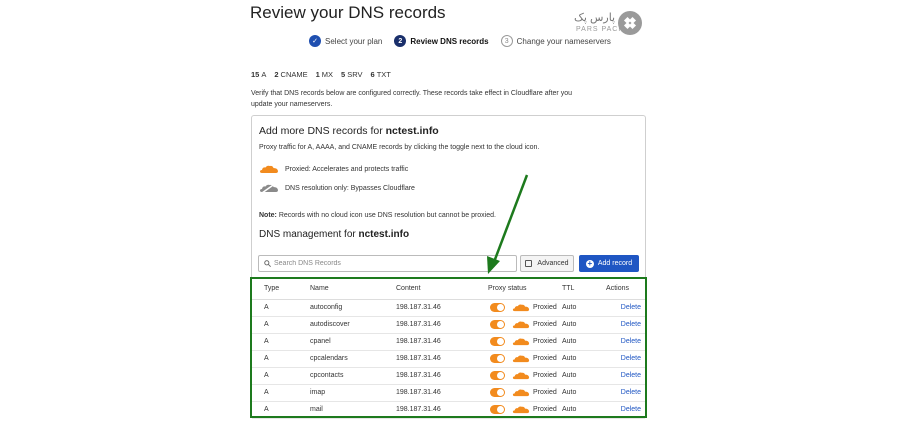 This screenshot has height=421, width=900. I want to click on col-header-ttl: TTL, so click(581, 289).